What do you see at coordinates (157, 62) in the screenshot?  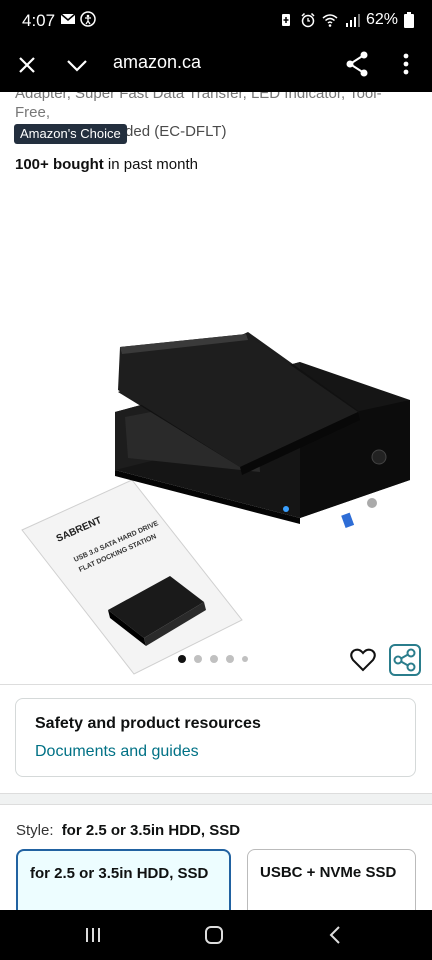 I see `url-text: amazon.ca` at bounding box center [157, 62].